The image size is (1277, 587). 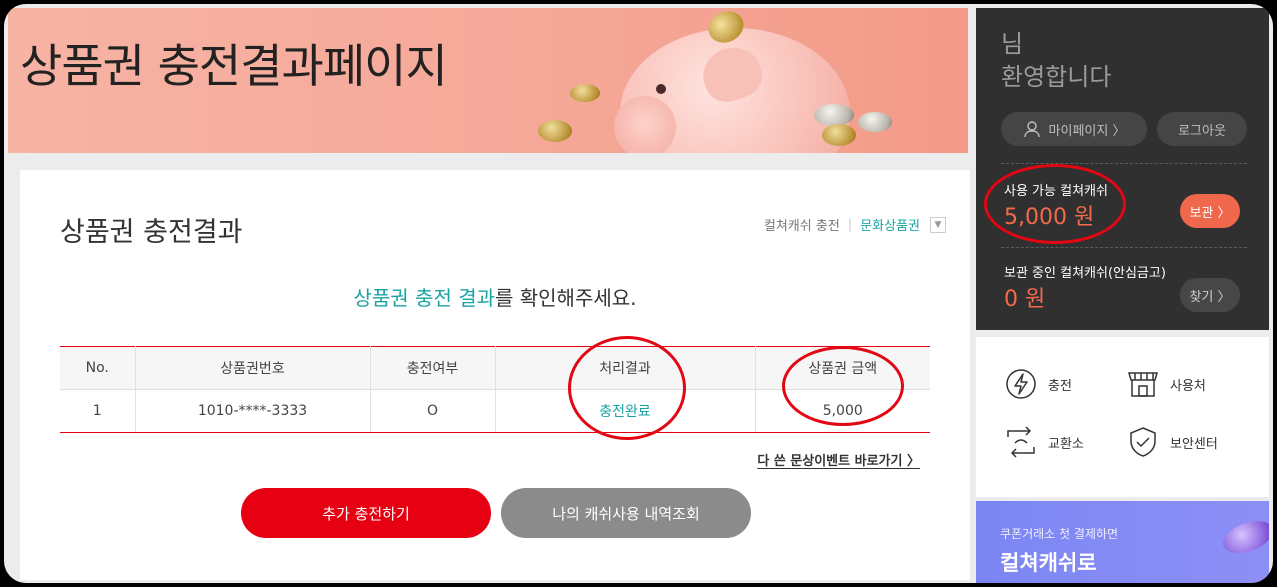 What do you see at coordinates (433, 411) in the screenshot?
I see `cell-charged: O` at bounding box center [433, 411].